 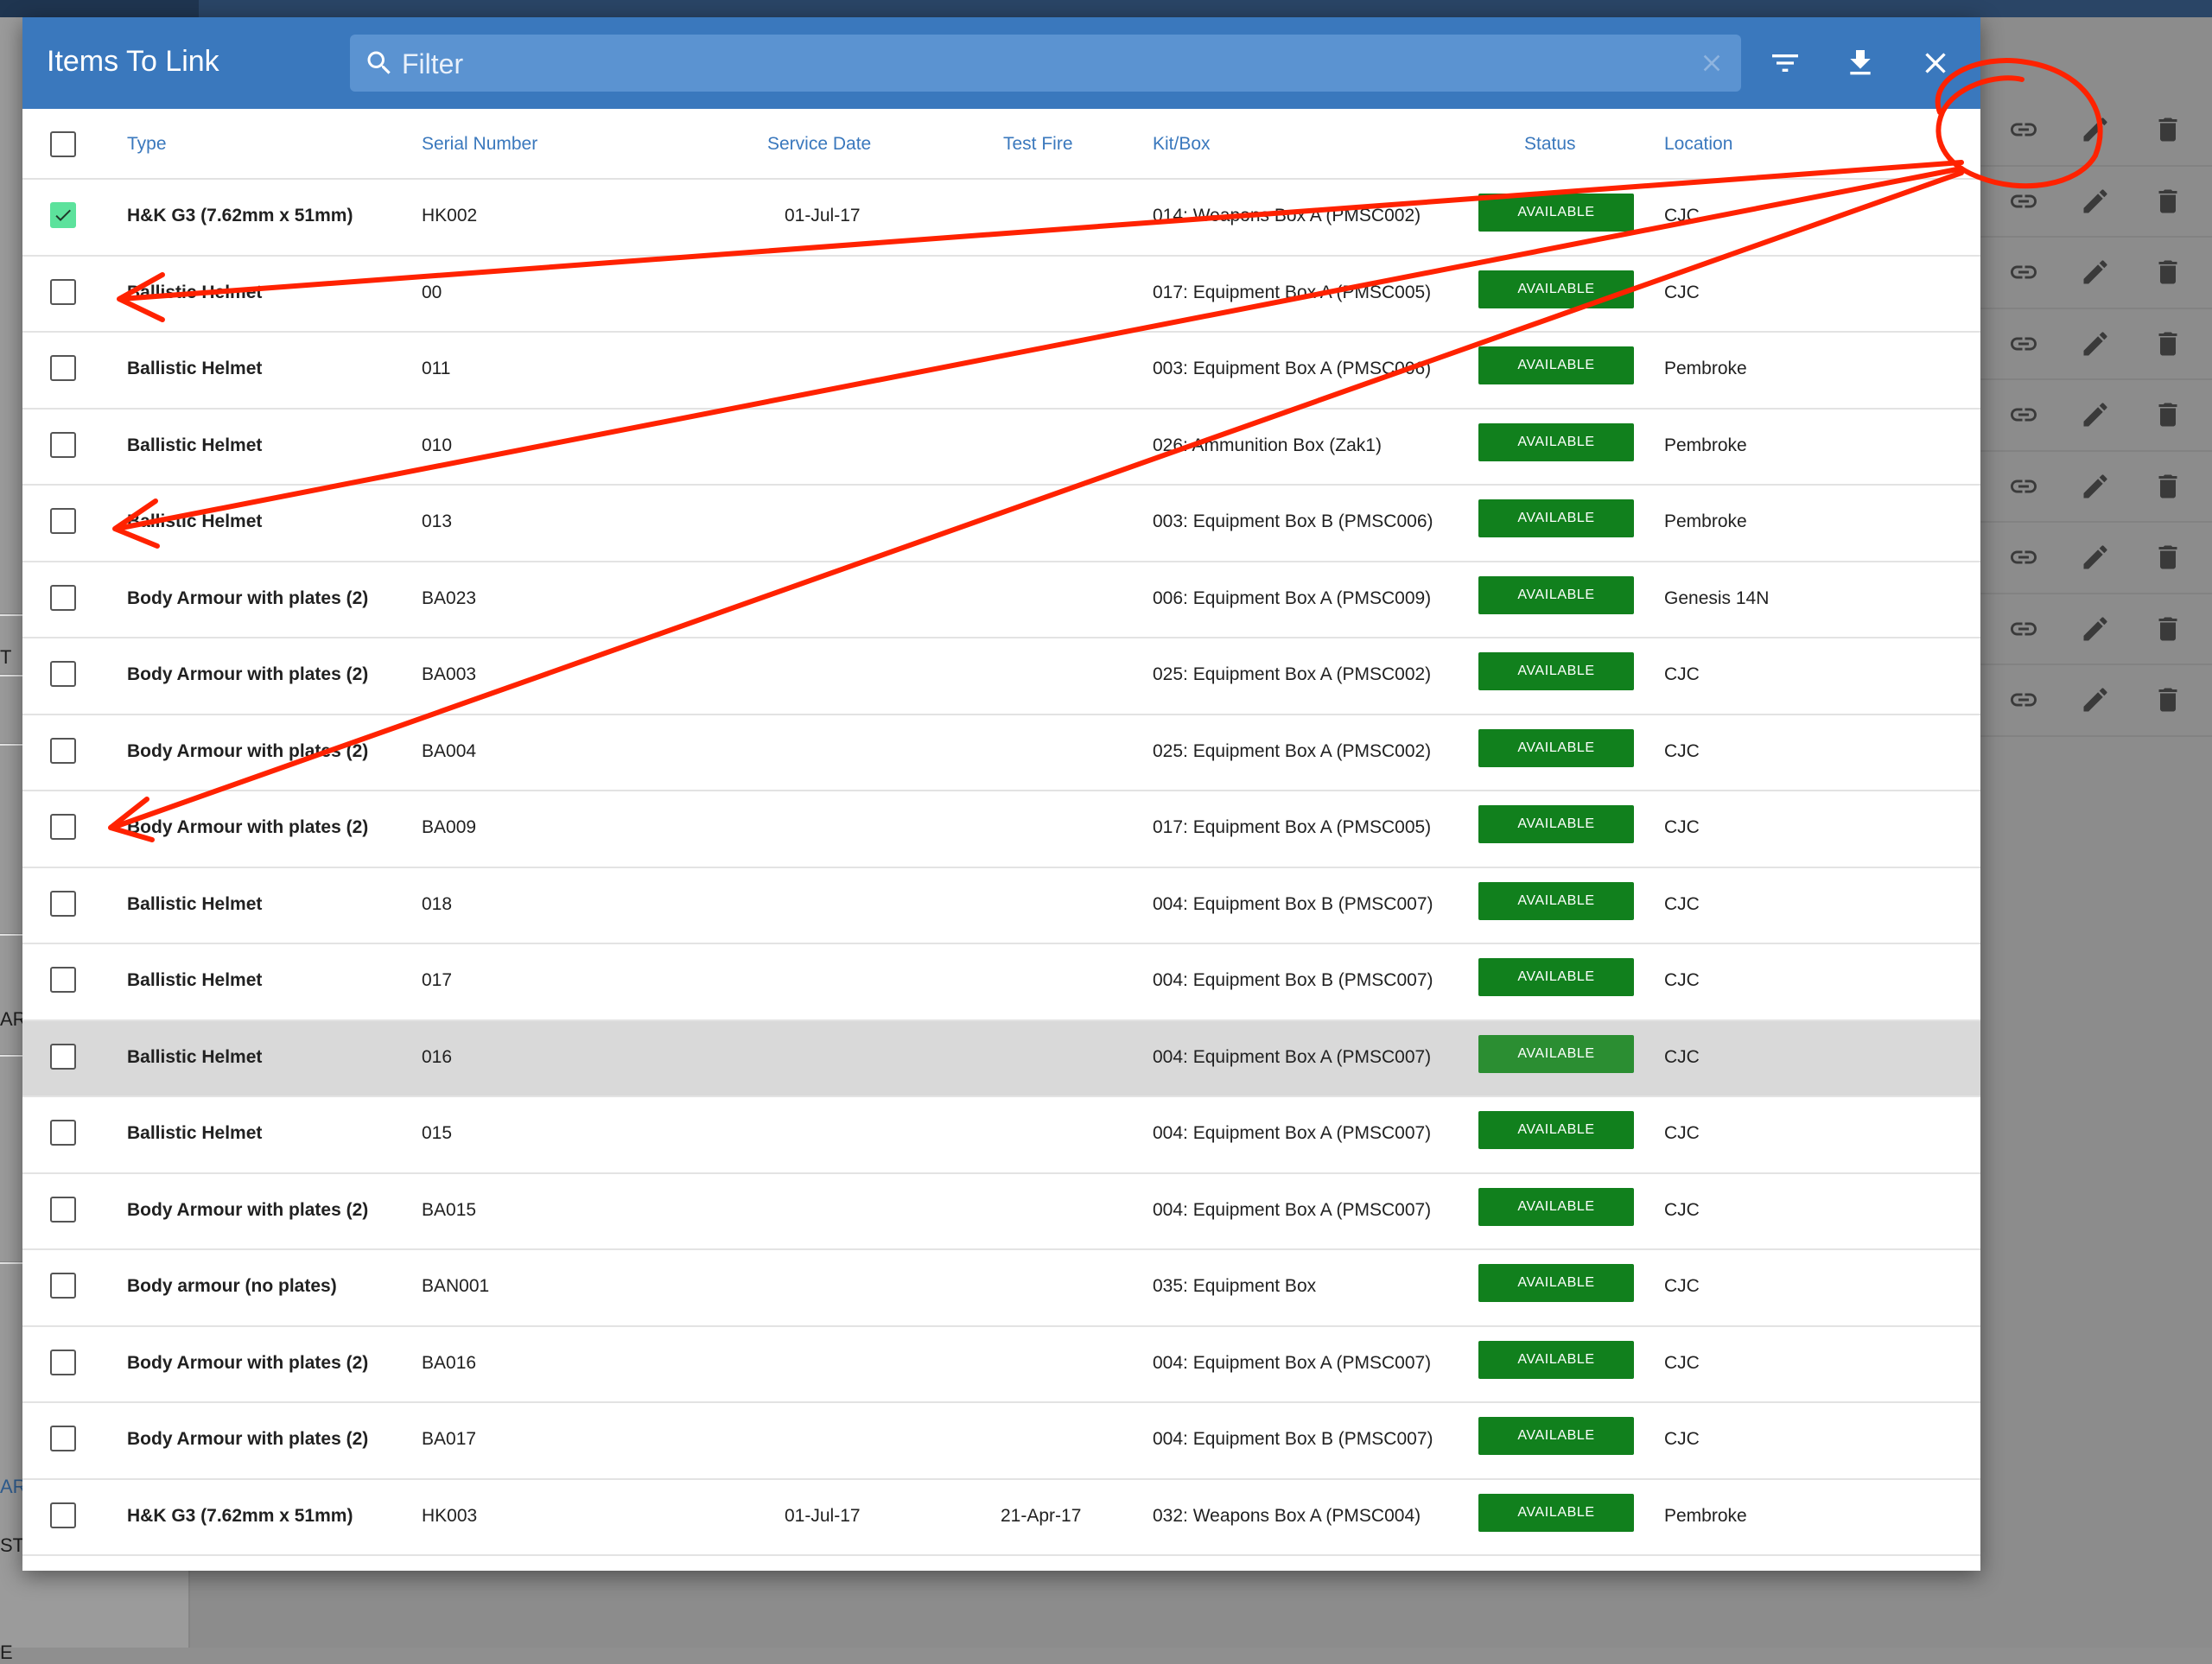 What do you see at coordinates (1182, 144) in the screenshot?
I see `column-header-kit-box: Kit/Box` at bounding box center [1182, 144].